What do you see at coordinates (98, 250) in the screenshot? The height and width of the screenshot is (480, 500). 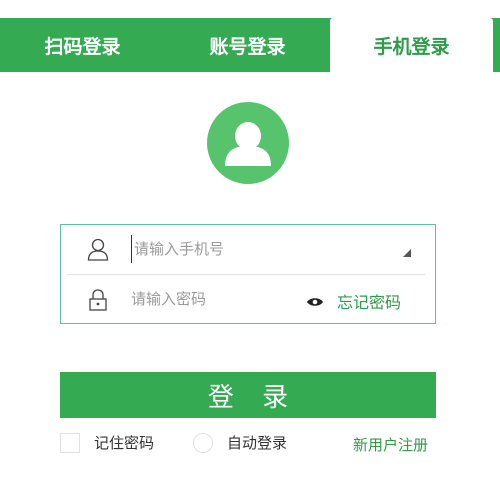 I see `user-icon` at bounding box center [98, 250].